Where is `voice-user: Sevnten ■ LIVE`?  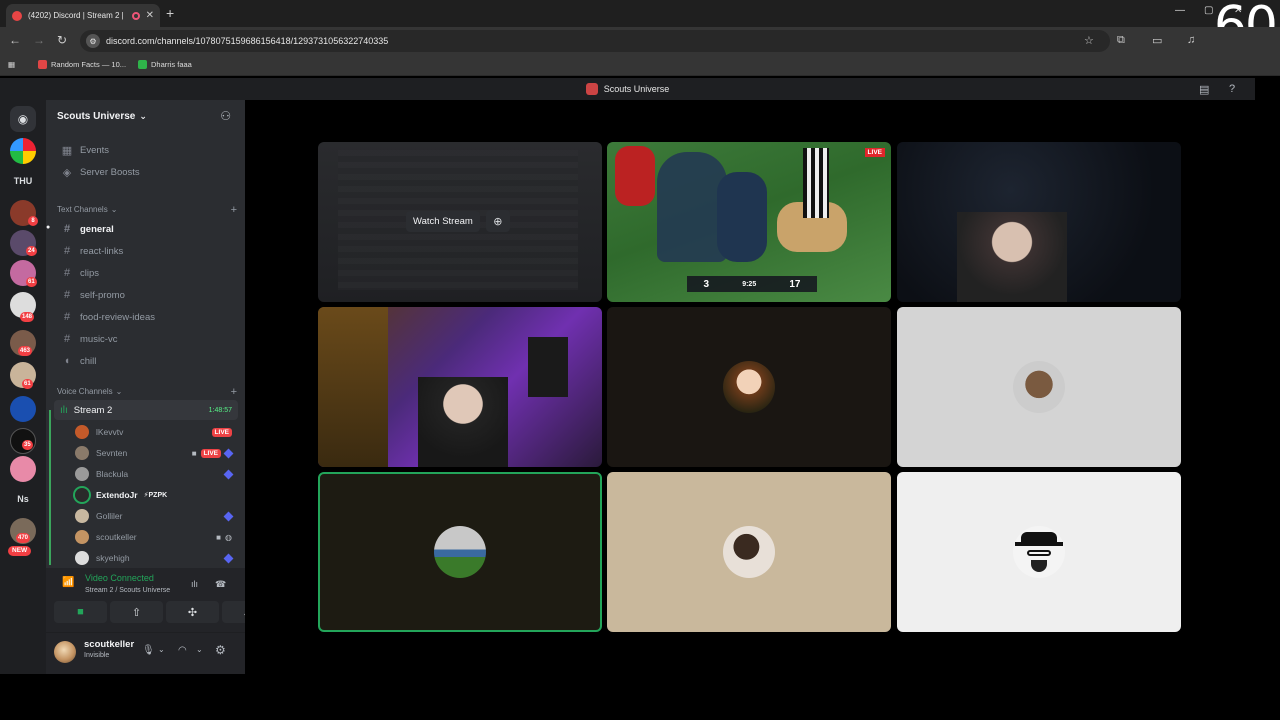 voice-user: Sevnten ■ LIVE is located at coordinates (156, 453).